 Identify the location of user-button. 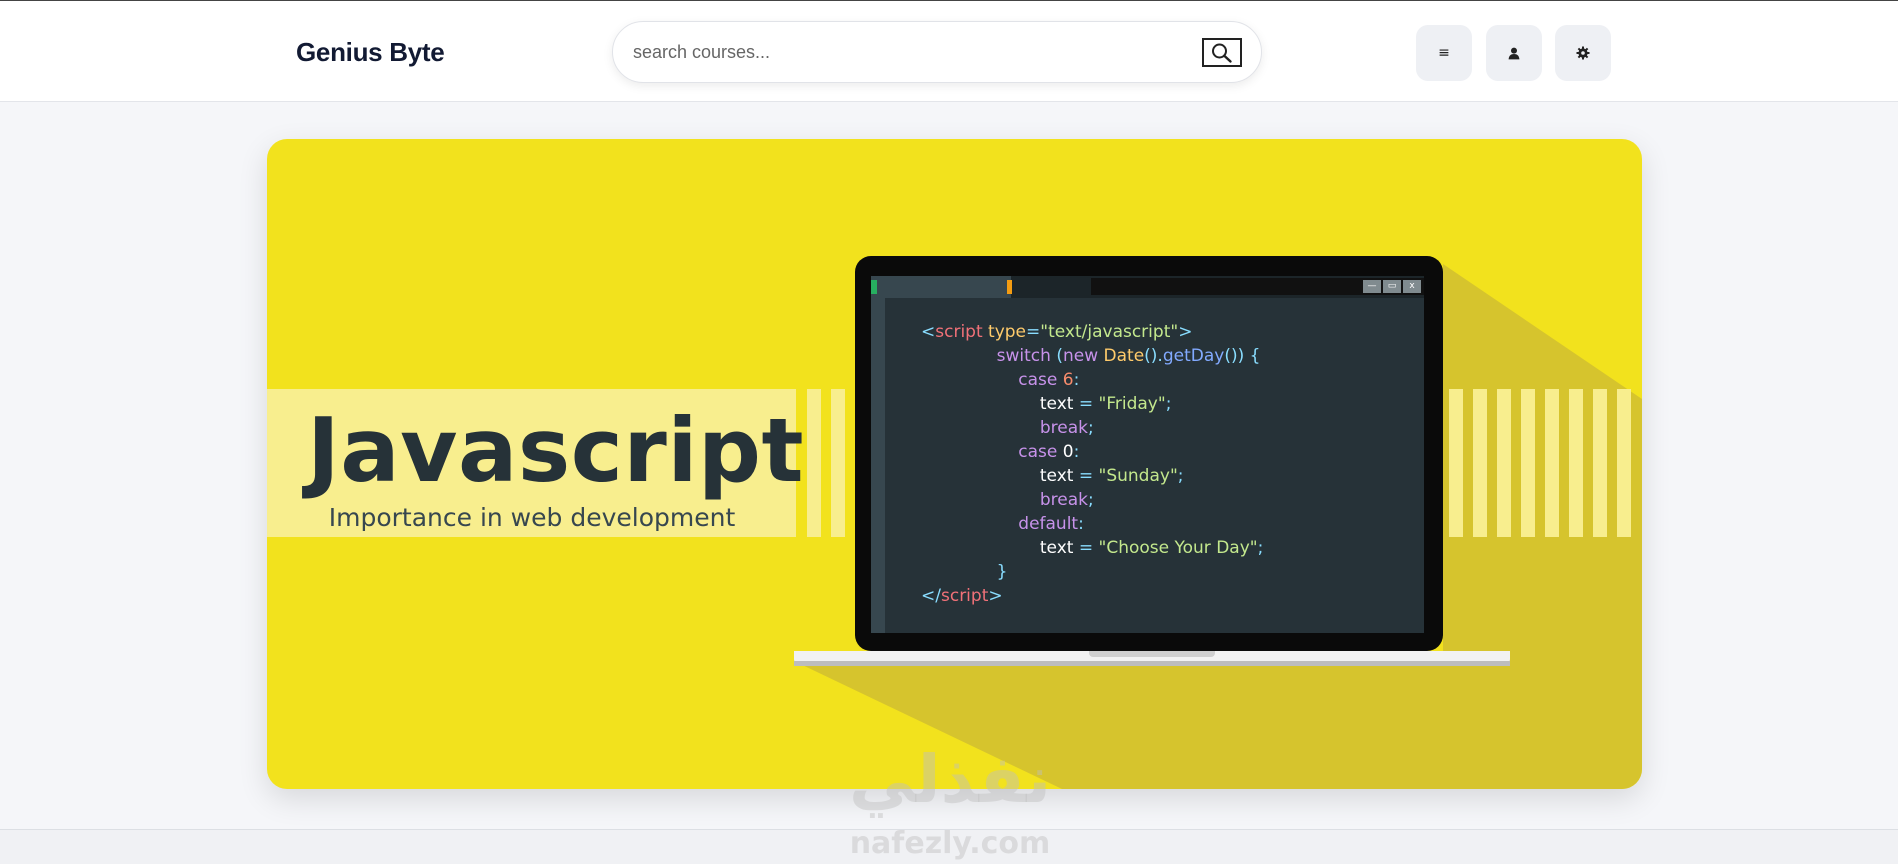
(1514, 53).